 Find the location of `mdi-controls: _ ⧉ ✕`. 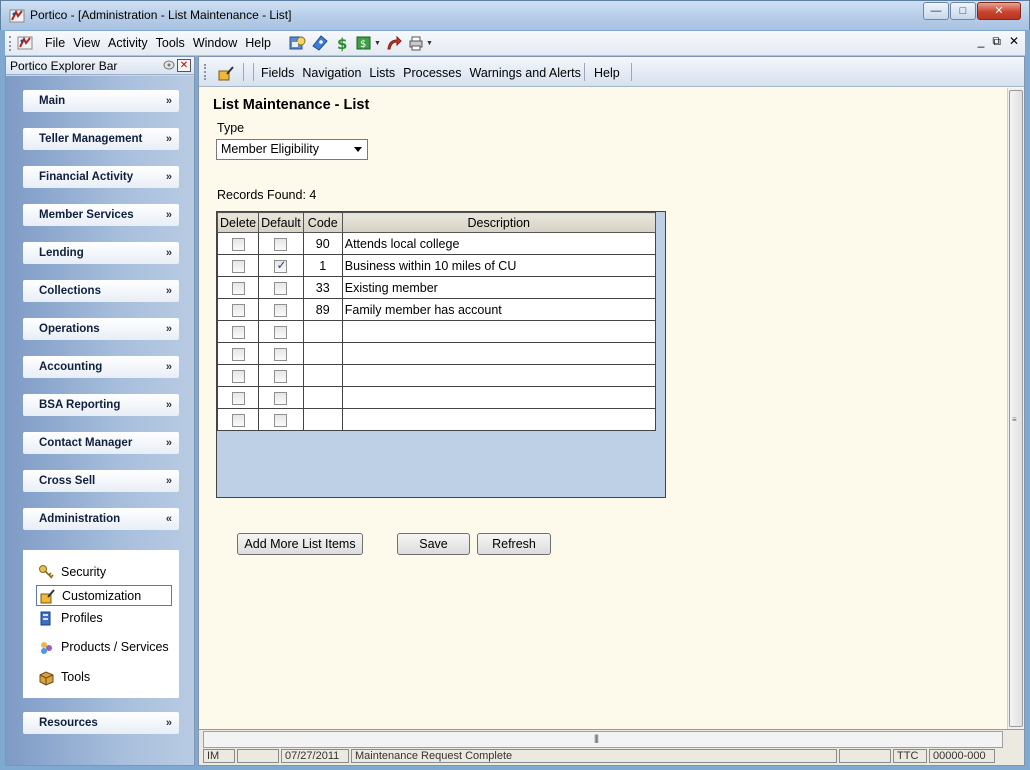

mdi-controls: _ ⧉ ✕ is located at coordinates (998, 41).